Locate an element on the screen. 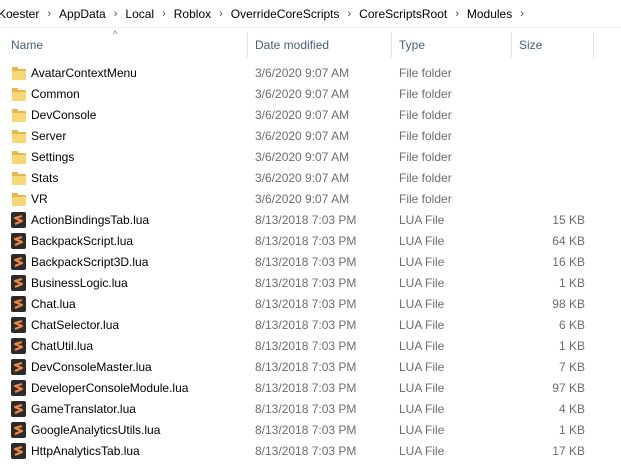  breadcrumb-item-corescriptsroot: CoreScriptsRoot is located at coordinates (403, 14).